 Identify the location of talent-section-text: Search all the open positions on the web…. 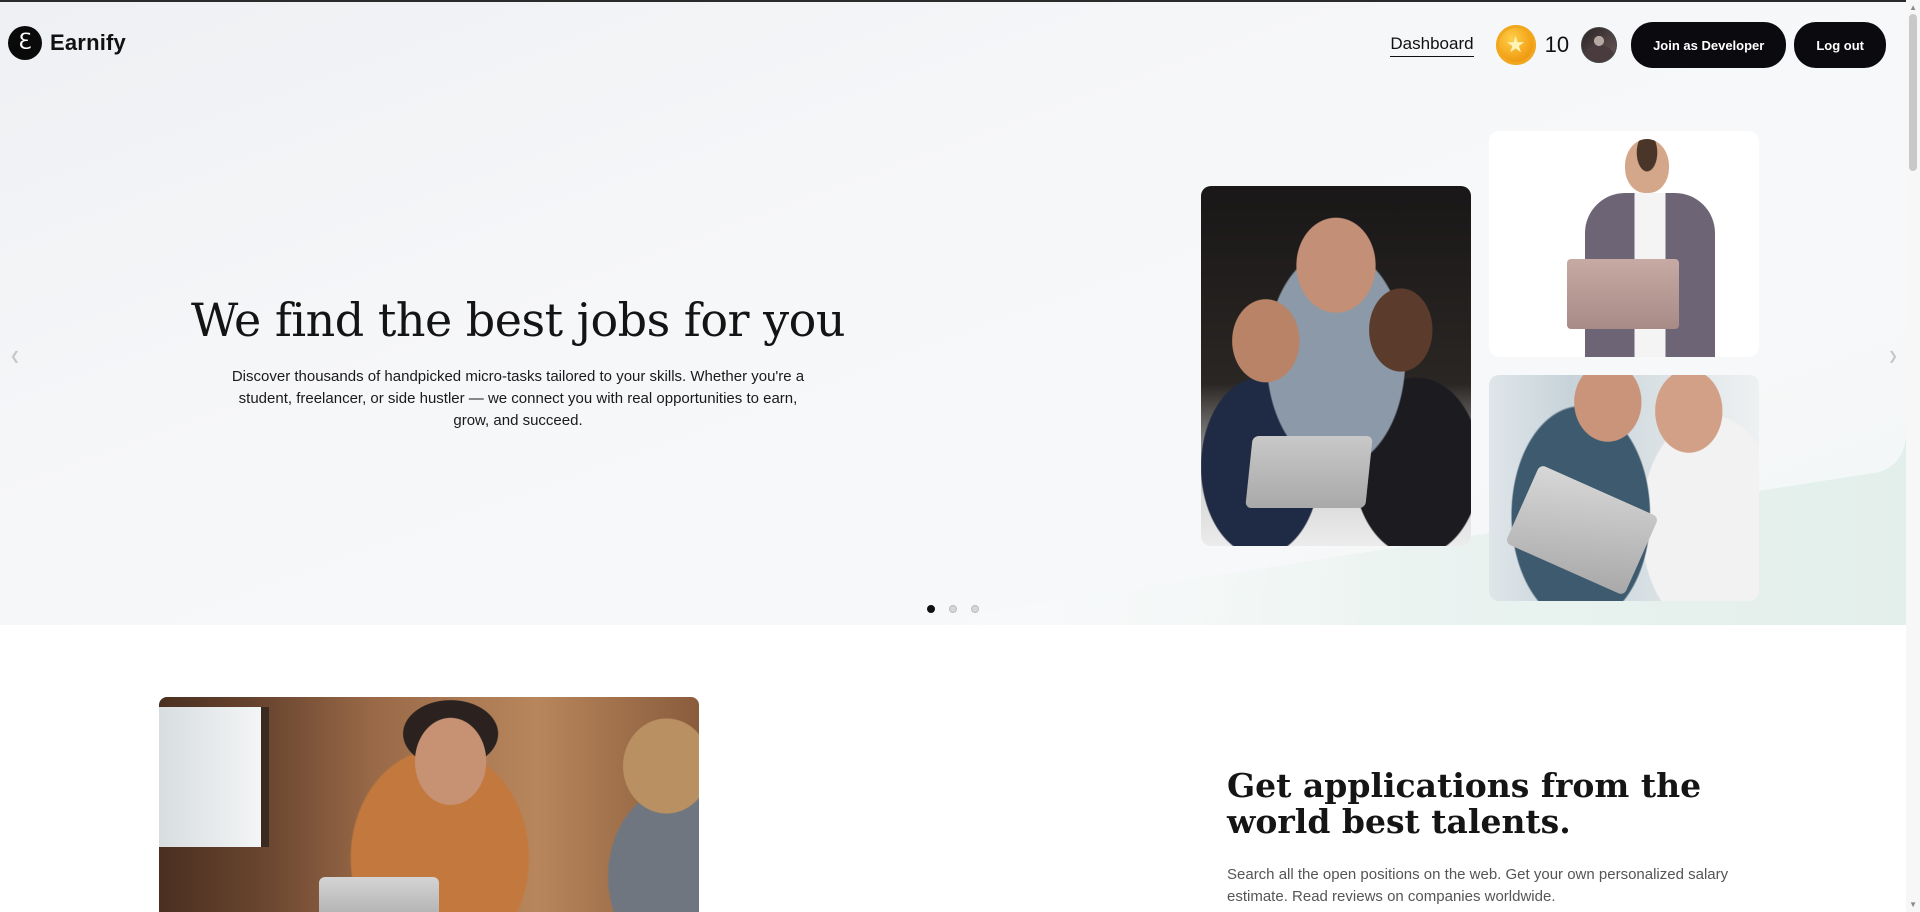
(1478, 885).